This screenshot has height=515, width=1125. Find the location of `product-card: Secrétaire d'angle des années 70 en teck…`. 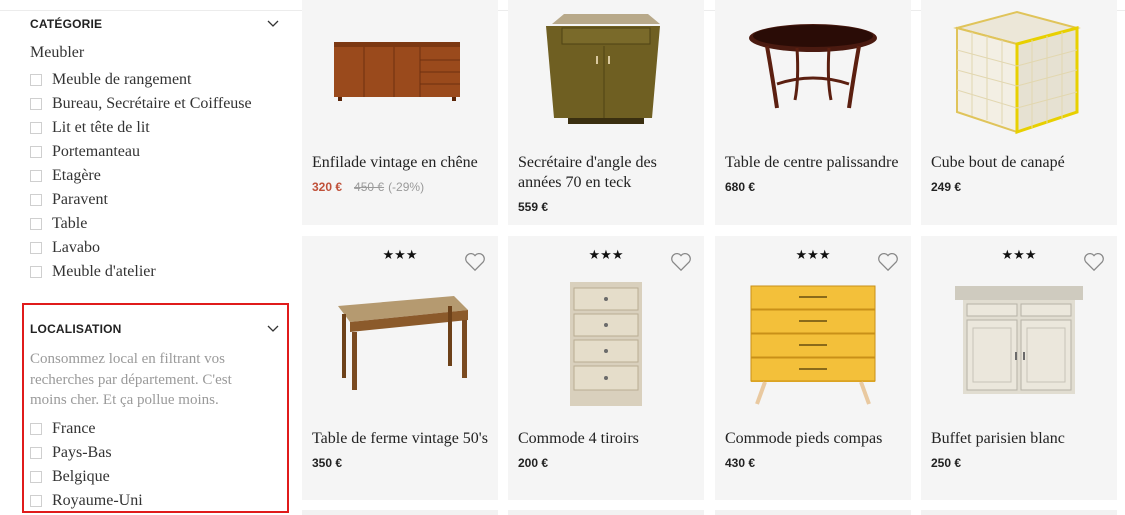

product-card: Secrétaire d'angle des années 70 en teck… is located at coordinates (606, 112).